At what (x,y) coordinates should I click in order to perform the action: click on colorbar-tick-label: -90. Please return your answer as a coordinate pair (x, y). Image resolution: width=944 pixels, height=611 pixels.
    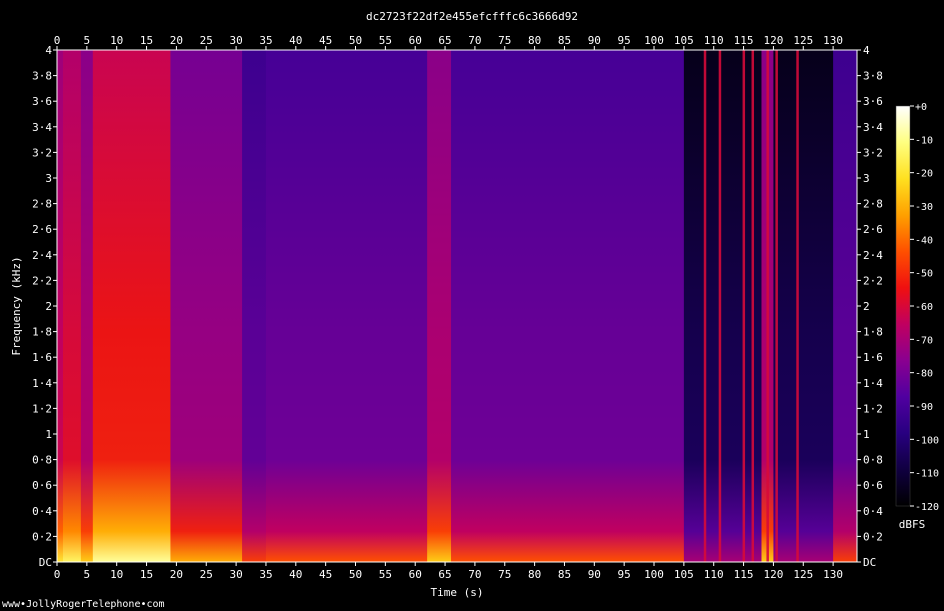
    Looking at the image, I should click on (924, 407).